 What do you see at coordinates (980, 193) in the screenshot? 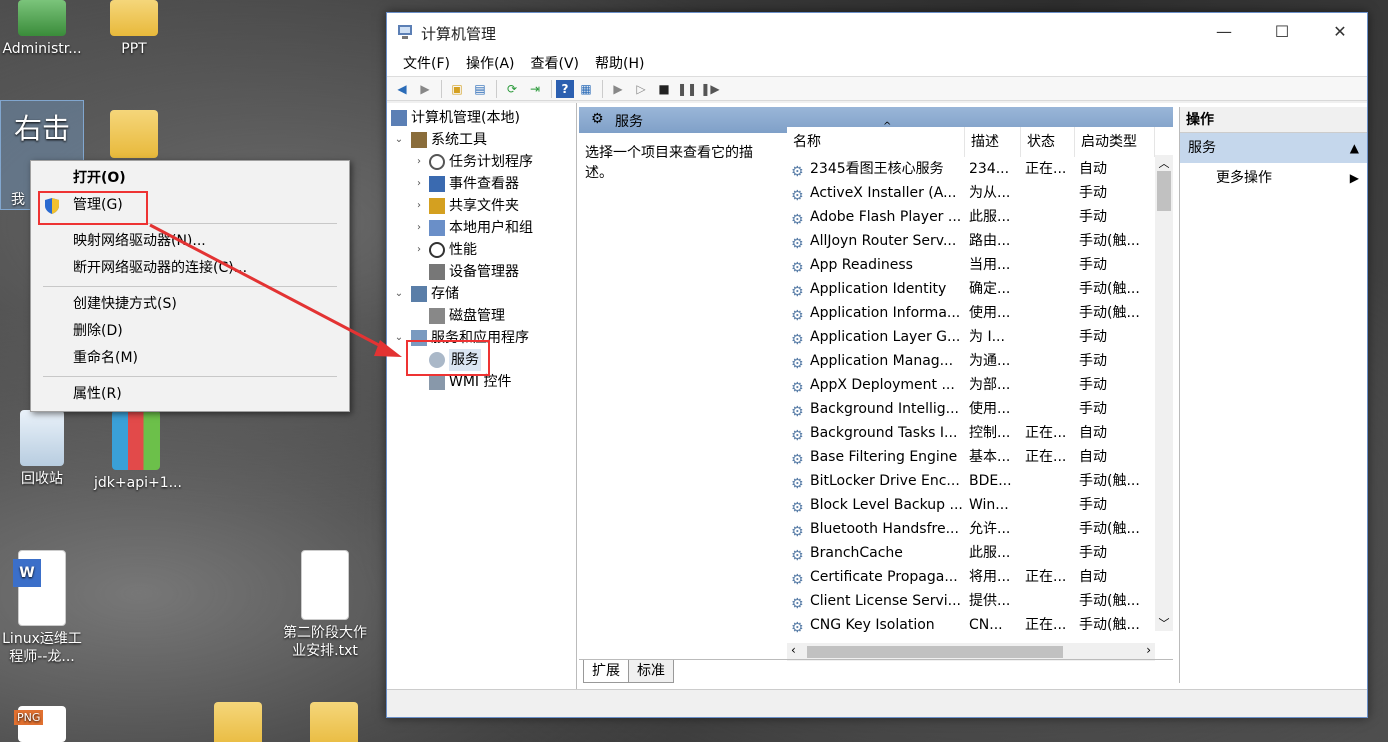
I see `table-row: ⚙ ActiveX Installer (A... 为从... 手动` at bounding box center [980, 193].